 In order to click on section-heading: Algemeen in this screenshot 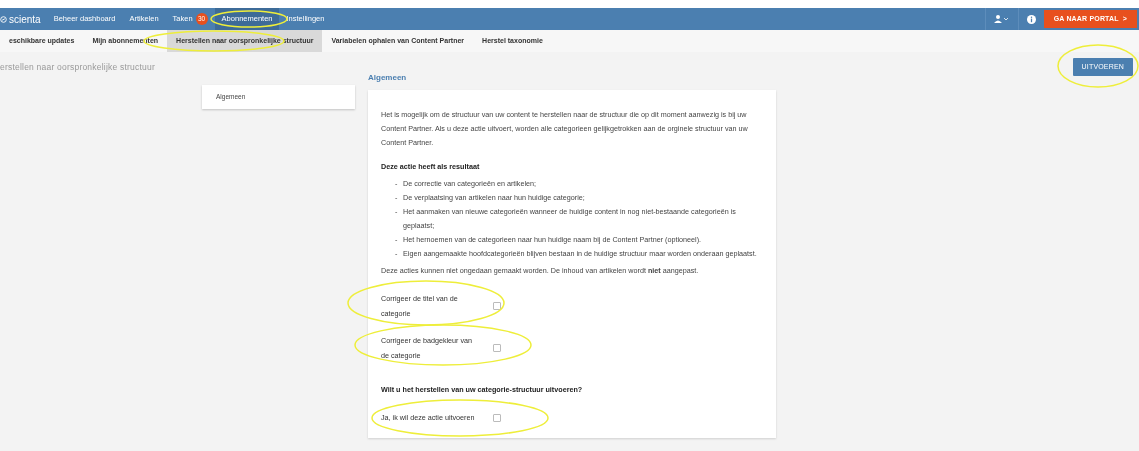, I will do `click(388, 78)`.